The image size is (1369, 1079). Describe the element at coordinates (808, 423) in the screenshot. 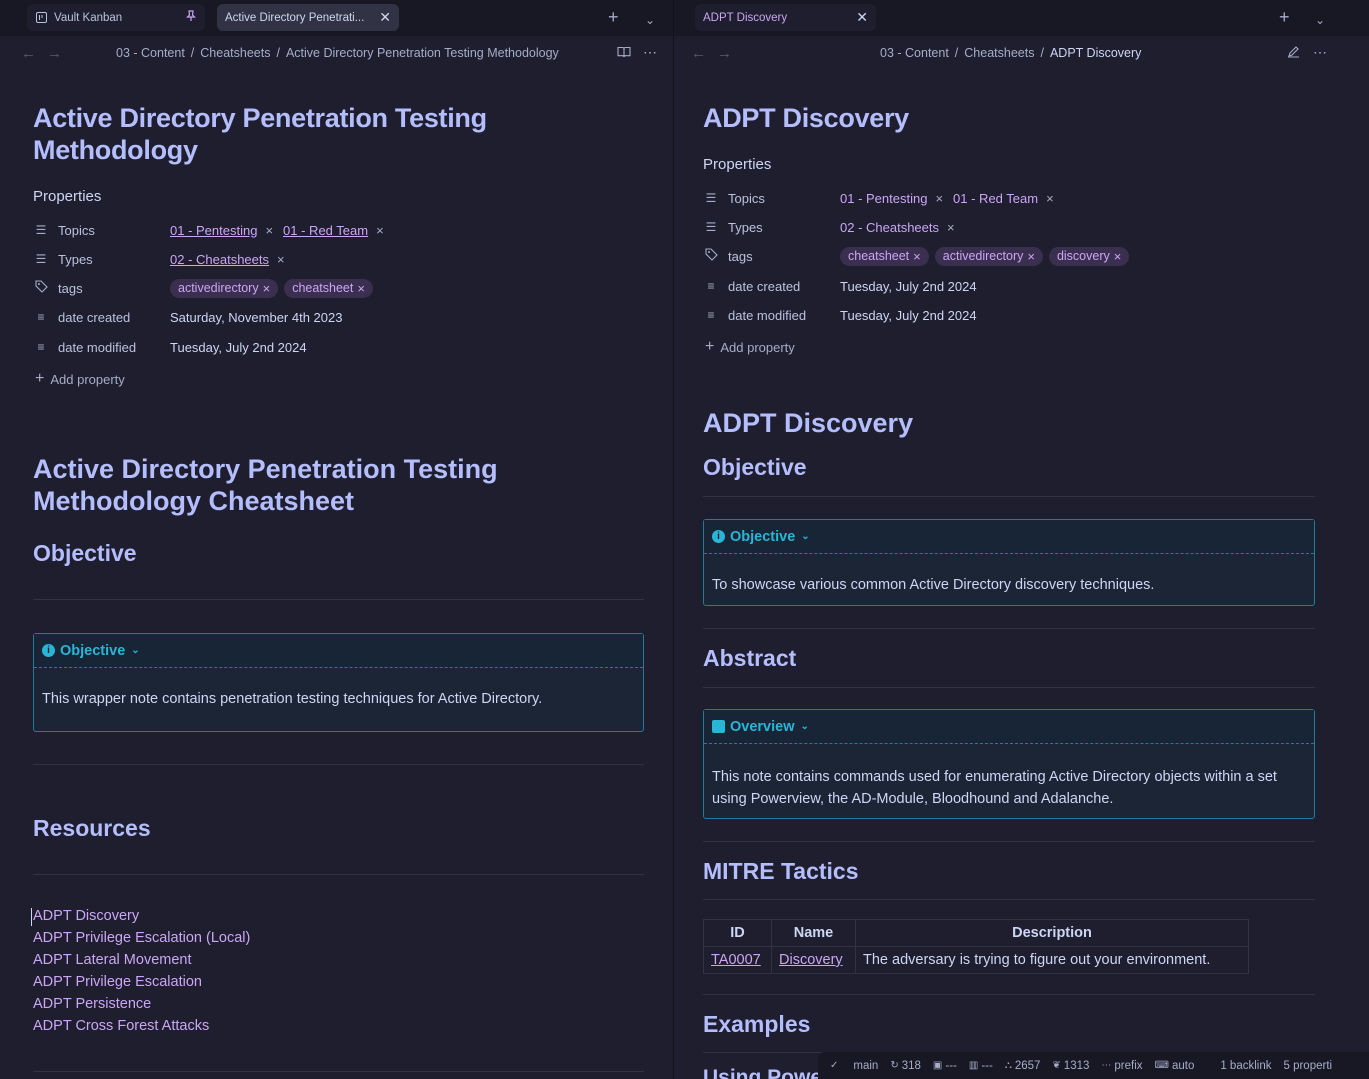

I see `heading-h1: ADPT Discovery` at that location.